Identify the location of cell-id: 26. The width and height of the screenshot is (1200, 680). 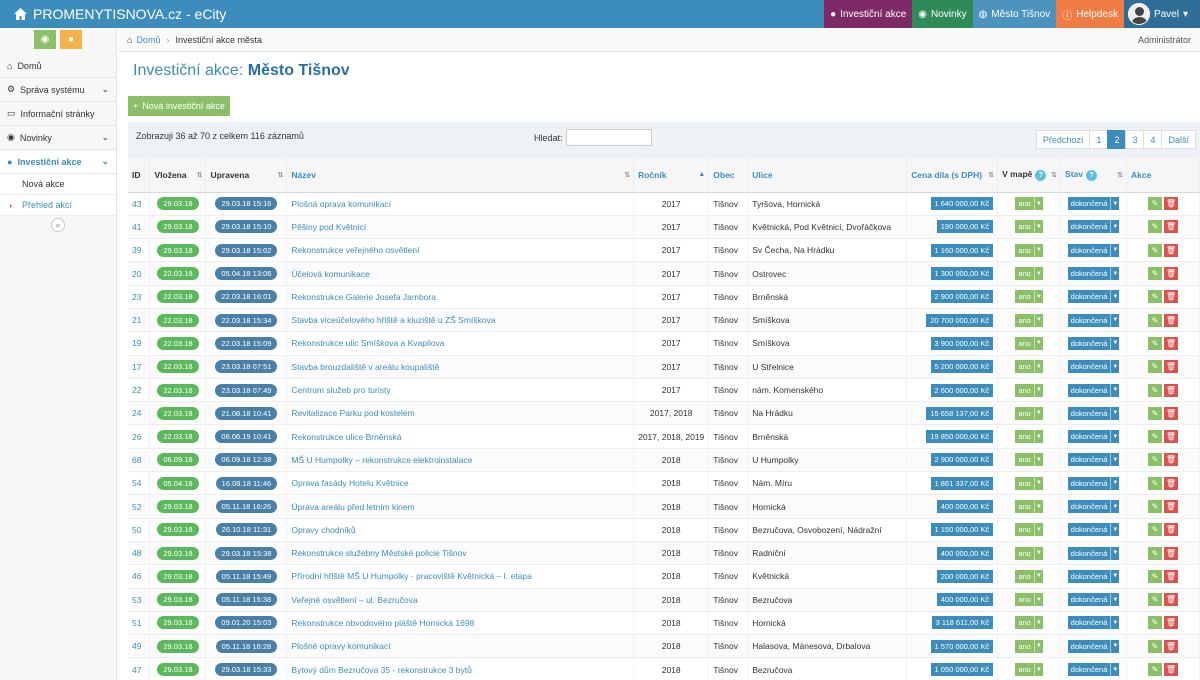
(139, 436).